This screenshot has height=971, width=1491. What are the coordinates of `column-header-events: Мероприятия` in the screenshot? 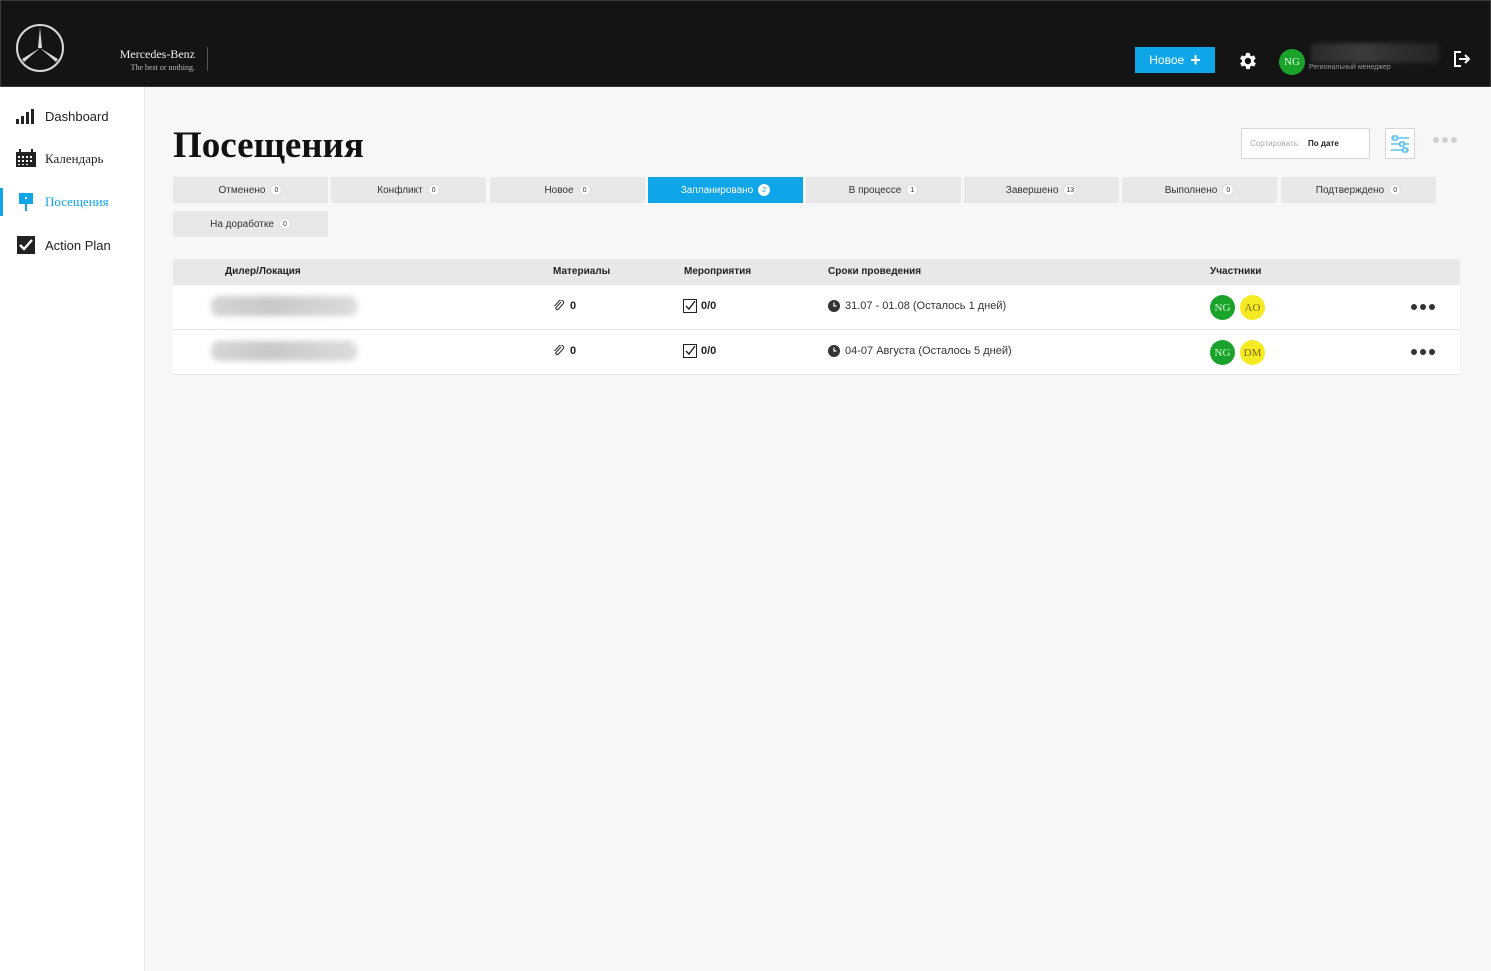 It's located at (717, 271).